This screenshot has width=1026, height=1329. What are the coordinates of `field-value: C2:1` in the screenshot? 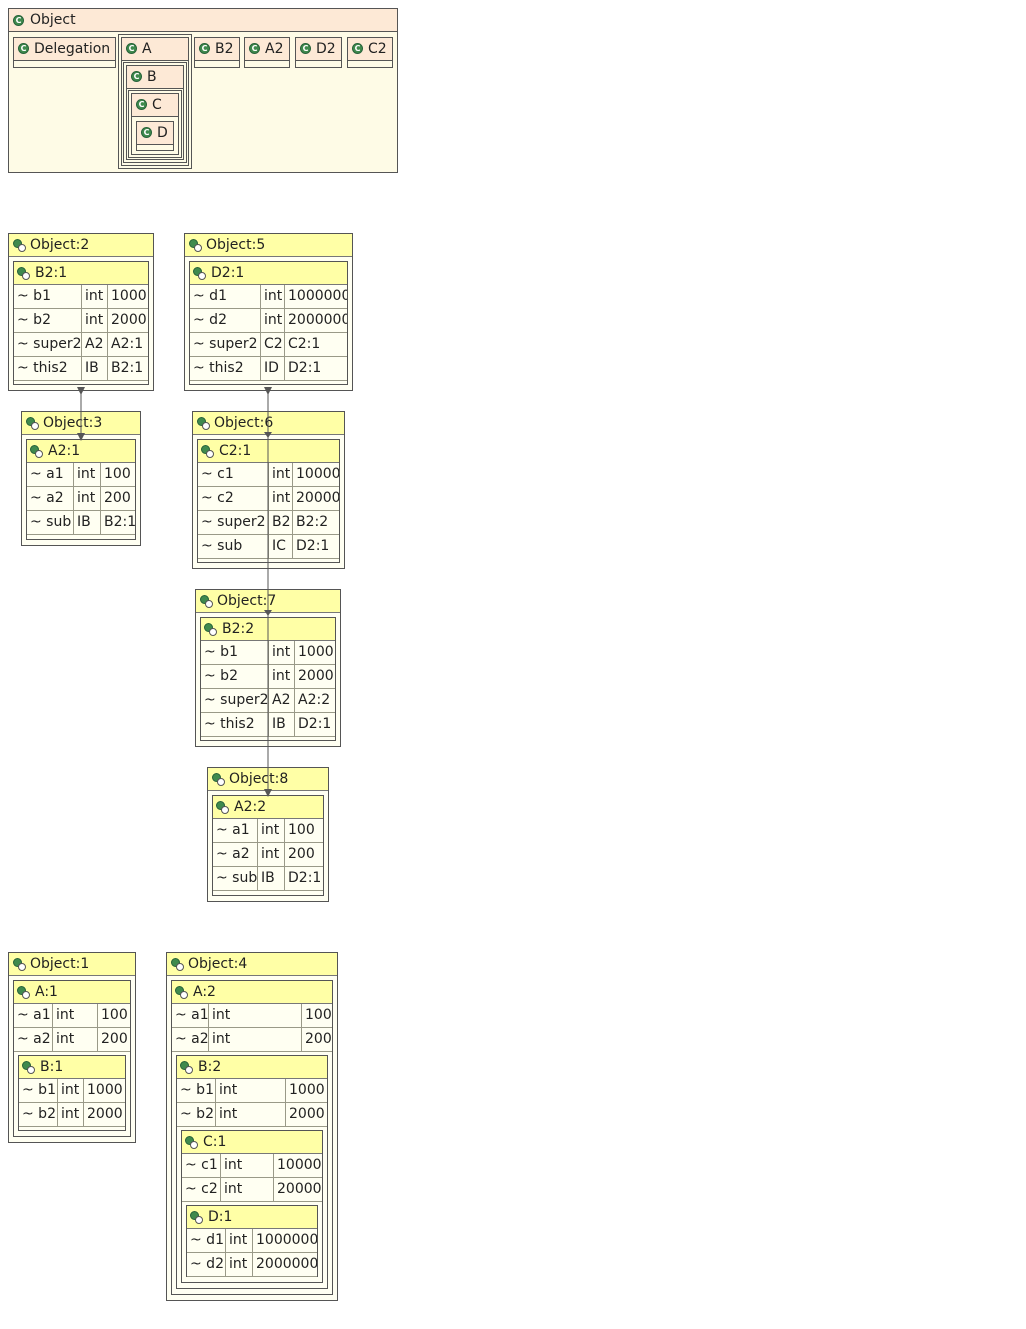 It's located at (315, 344).